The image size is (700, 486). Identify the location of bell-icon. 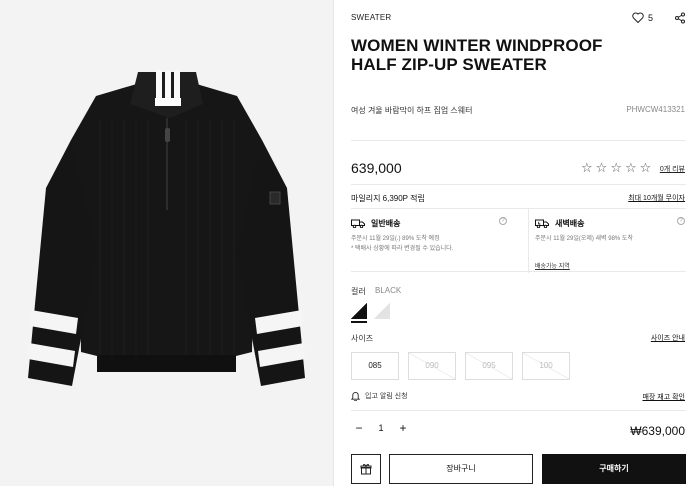
(355, 396).